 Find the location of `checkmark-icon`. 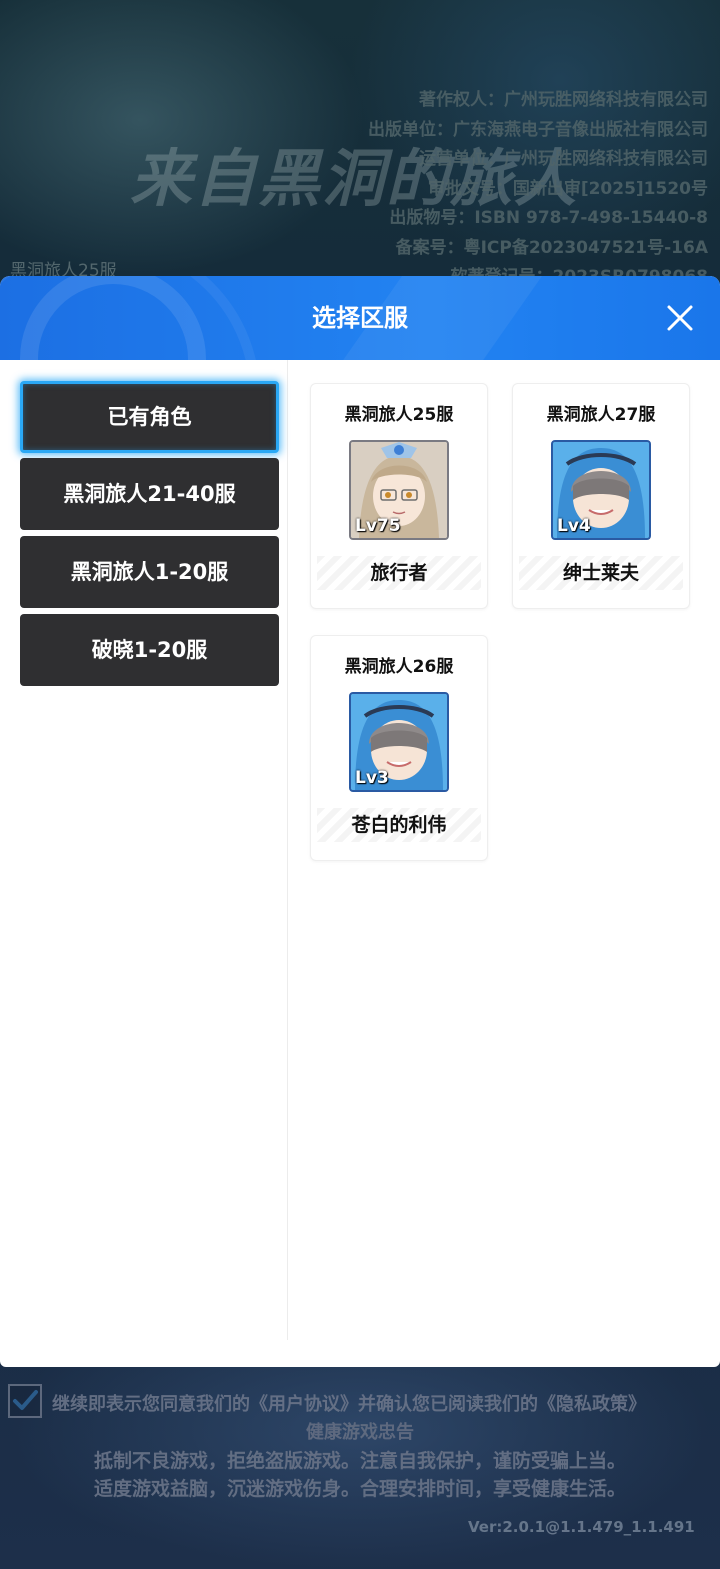

checkmark-icon is located at coordinates (25, 1400).